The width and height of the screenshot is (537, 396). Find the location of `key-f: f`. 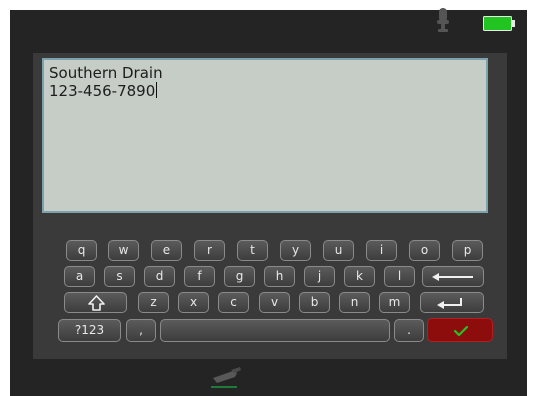

key-f: f is located at coordinates (199, 276).